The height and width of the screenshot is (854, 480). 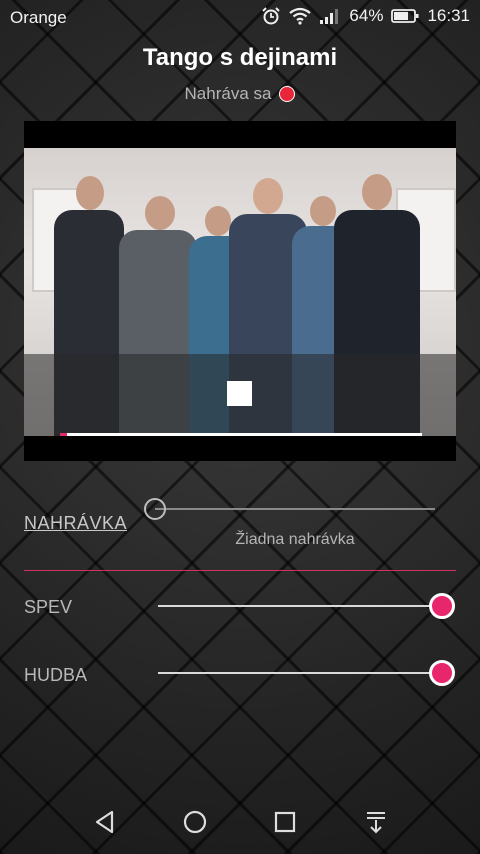 What do you see at coordinates (56, 675) in the screenshot?
I see `music-label: HUDBA` at bounding box center [56, 675].